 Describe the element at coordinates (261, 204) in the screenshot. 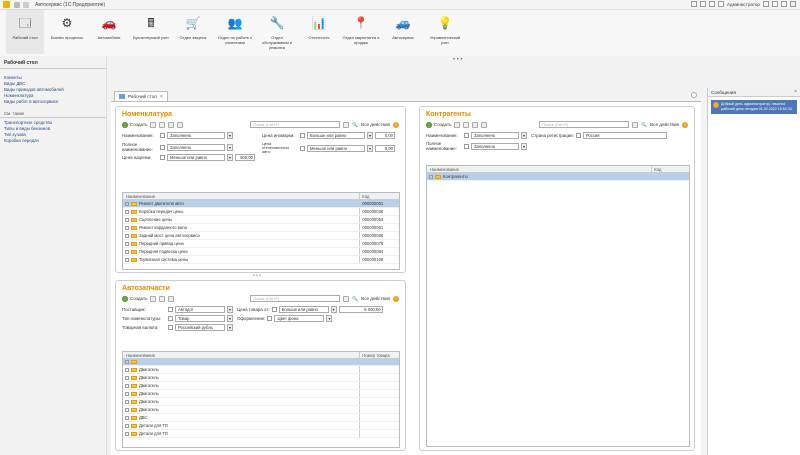

I see `table-row: Ремонт двигателя авто 000000001` at that location.